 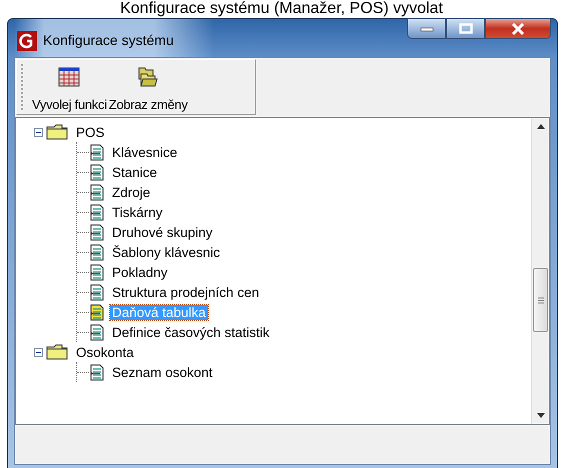 I want to click on tree-item: Seznam osokont, so click(x=162, y=372).